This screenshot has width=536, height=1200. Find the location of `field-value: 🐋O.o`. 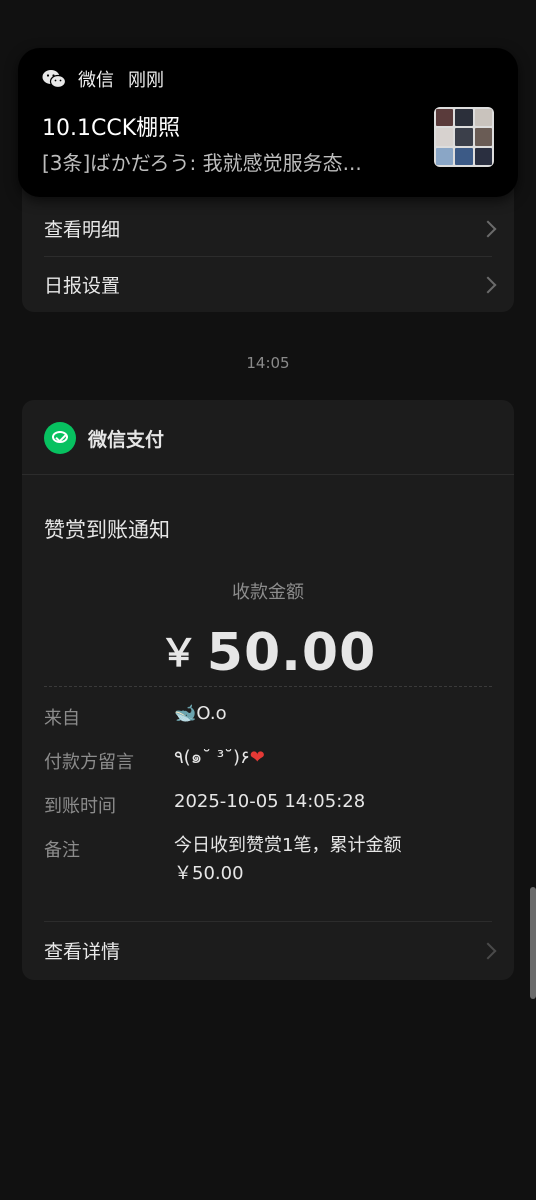

field-value: 🐋O.o is located at coordinates (200, 713).